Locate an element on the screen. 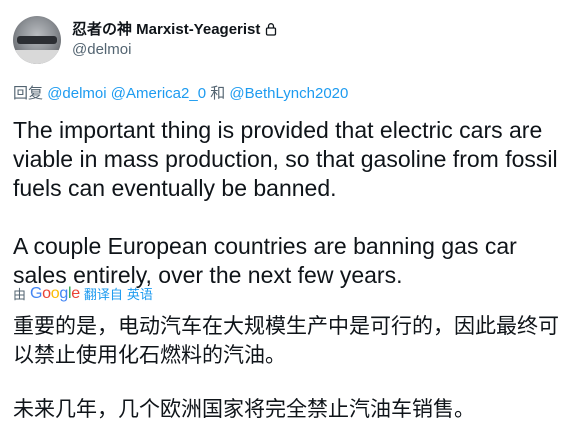 Image resolution: width=583 pixels, height=434 pixels. avatar is located at coordinates (37, 40).